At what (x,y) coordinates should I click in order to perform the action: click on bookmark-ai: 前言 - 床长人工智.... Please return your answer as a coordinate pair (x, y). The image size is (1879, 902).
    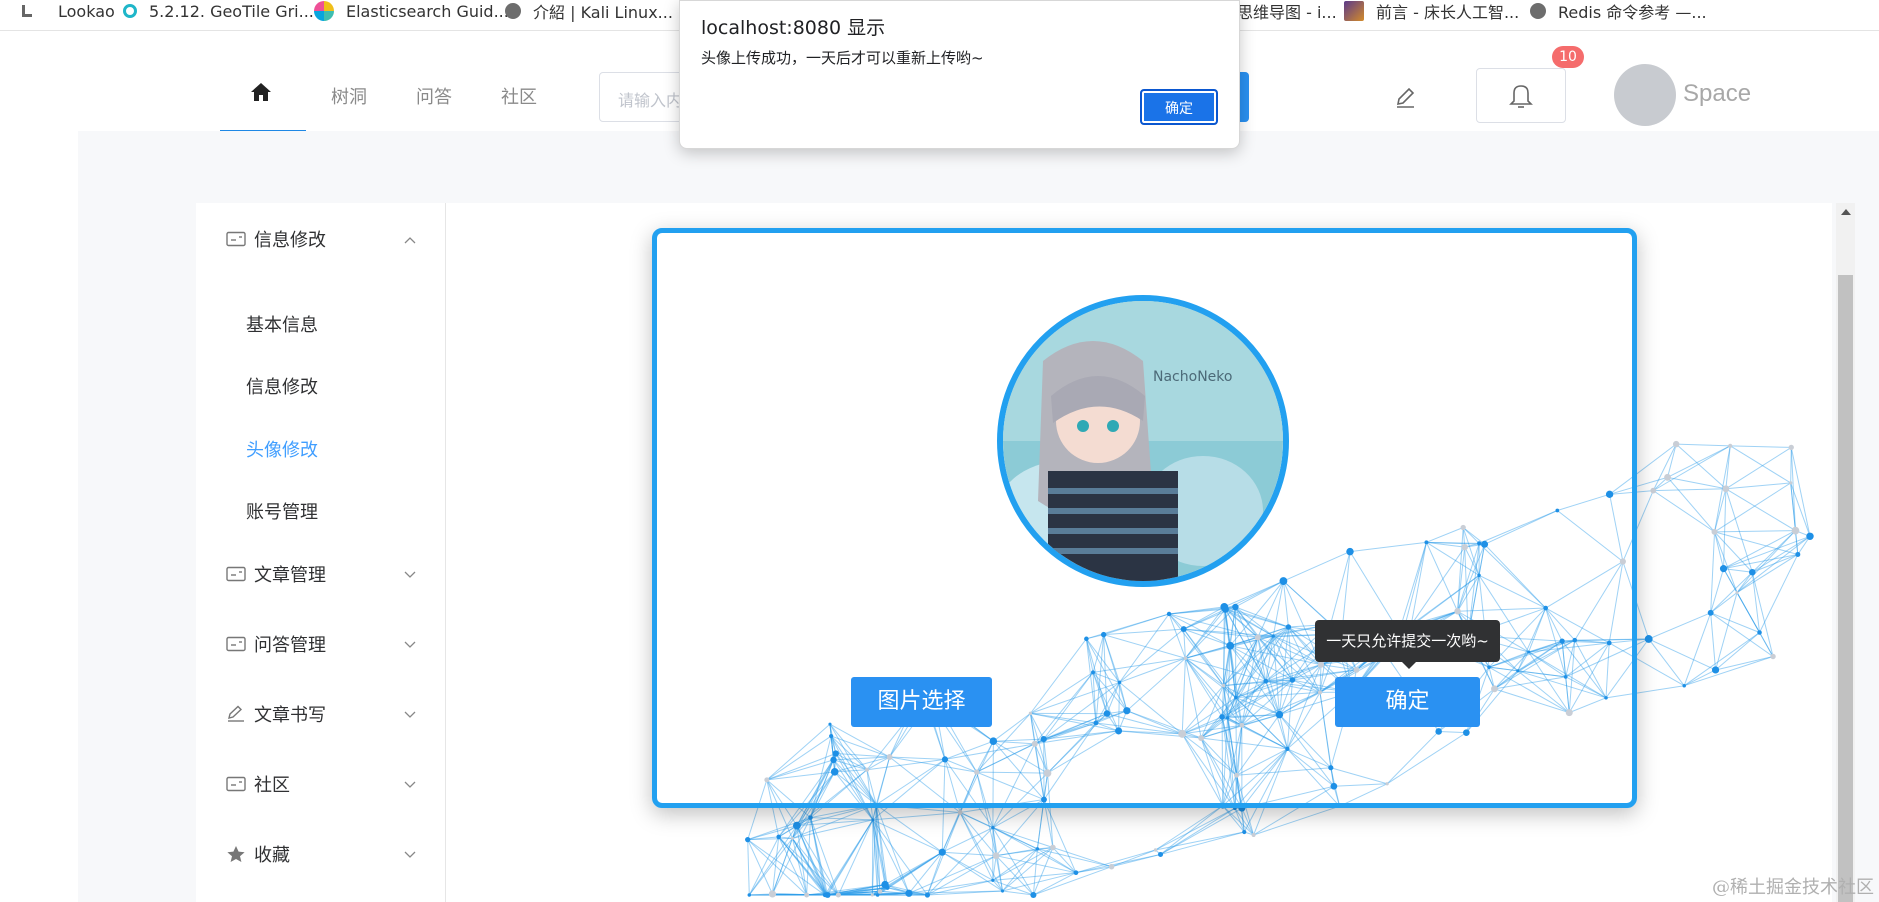
    Looking at the image, I should click on (1431, 11).